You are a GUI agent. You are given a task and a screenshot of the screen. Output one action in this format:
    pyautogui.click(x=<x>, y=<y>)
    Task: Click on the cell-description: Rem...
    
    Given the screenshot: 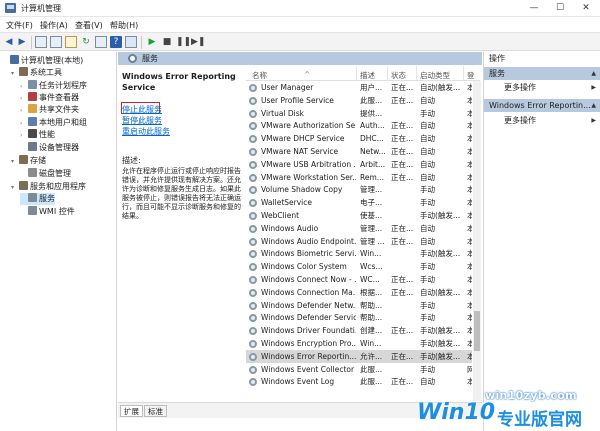 What is the action you would take?
    pyautogui.click(x=372, y=177)
    